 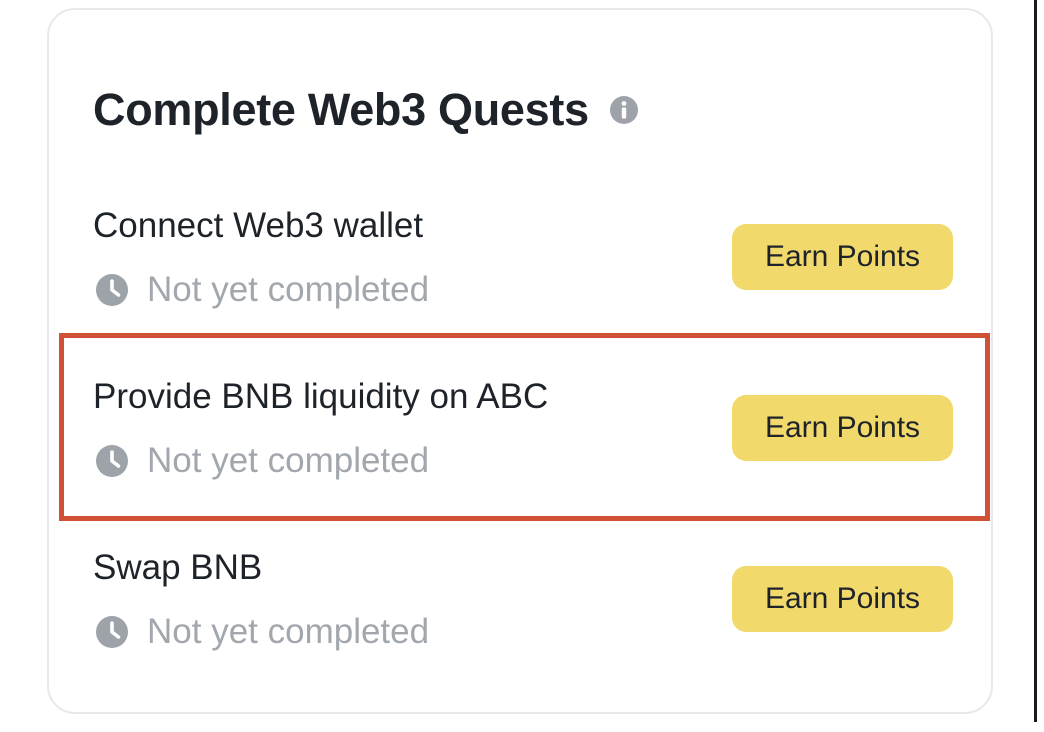 I want to click on quest-name: Provide BNB liquidity on ABC, so click(x=321, y=396).